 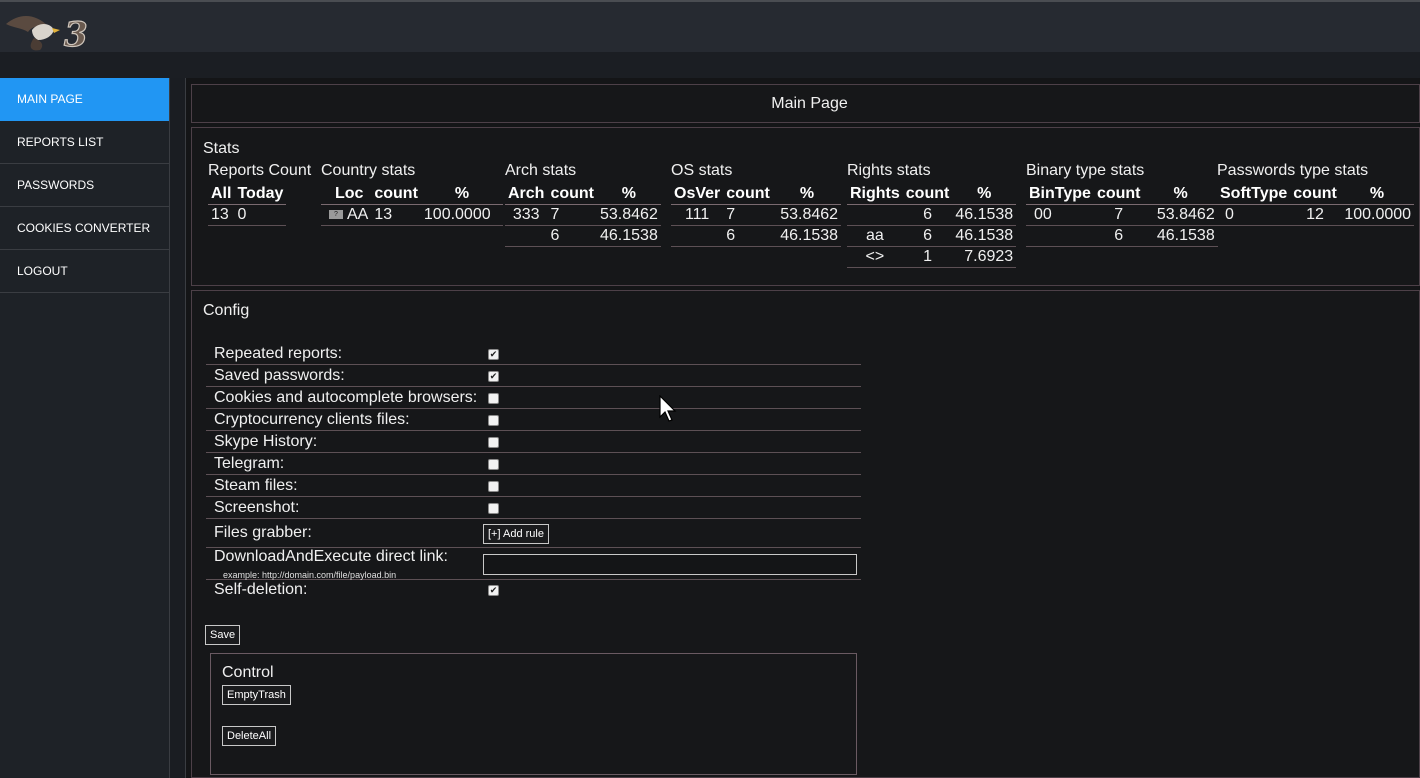 What do you see at coordinates (493, 420) in the screenshot?
I see `cryptocurrency-checkbox` at bounding box center [493, 420].